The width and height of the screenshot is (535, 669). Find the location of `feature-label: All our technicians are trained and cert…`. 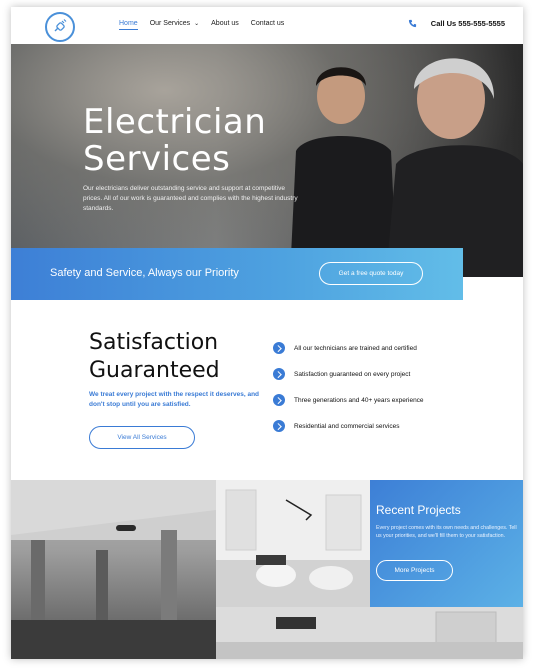

feature-label: All our technicians are trained and cert… is located at coordinates (355, 348).